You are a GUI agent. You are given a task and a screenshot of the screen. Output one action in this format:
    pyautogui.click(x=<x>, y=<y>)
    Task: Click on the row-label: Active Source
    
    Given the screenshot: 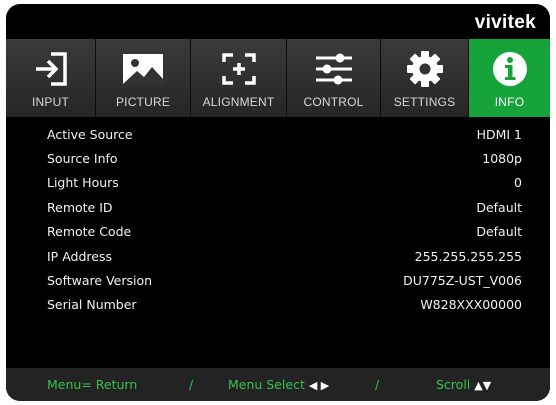 What is the action you would take?
    pyautogui.click(x=90, y=134)
    